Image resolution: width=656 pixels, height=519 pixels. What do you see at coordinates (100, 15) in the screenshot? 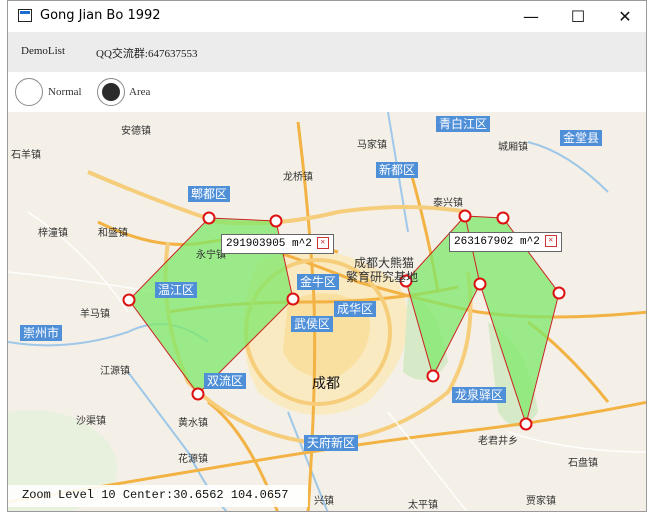
I see `window-title: Gong Jian Bo 1992` at bounding box center [100, 15].